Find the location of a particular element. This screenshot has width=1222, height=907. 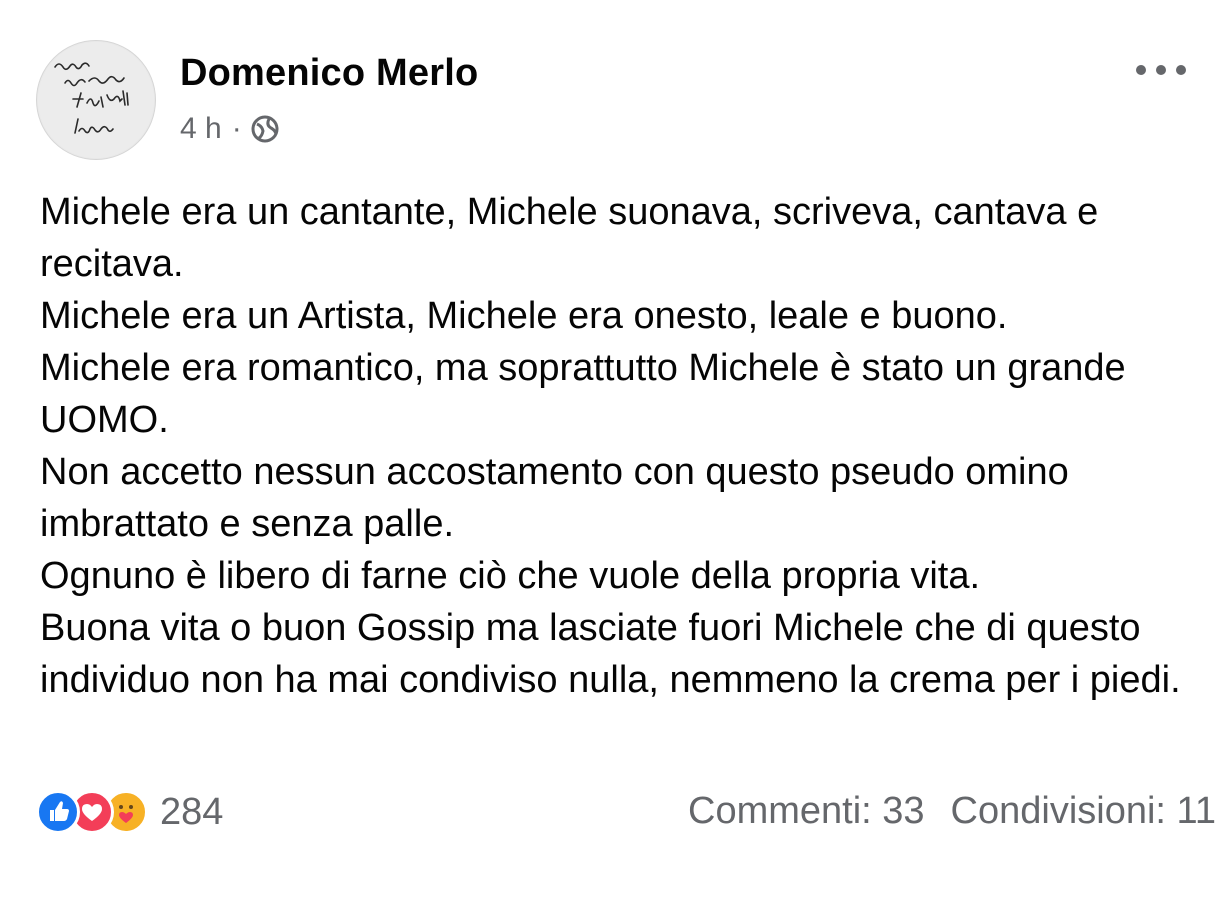

post-meta: 4 h · is located at coordinates (230, 129).